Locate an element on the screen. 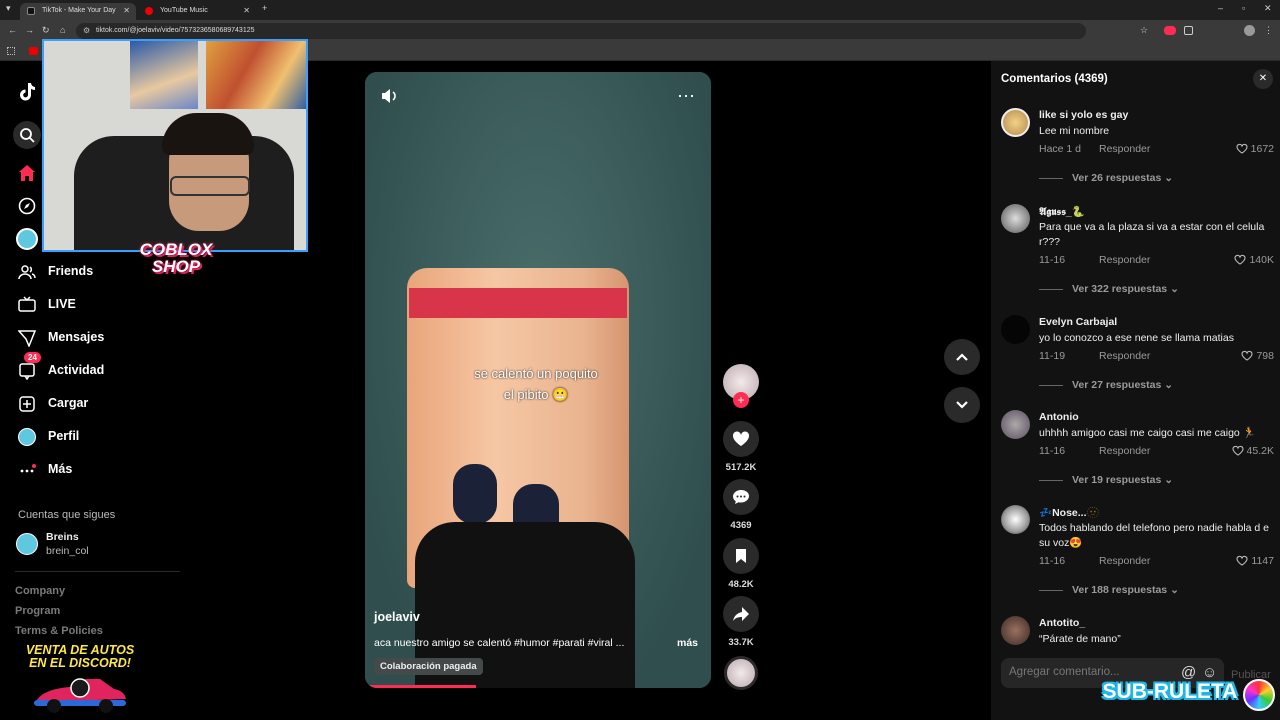 This screenshot has height=720, width=1280. home-icon: ⌂ is located at coordinates (62, 30).